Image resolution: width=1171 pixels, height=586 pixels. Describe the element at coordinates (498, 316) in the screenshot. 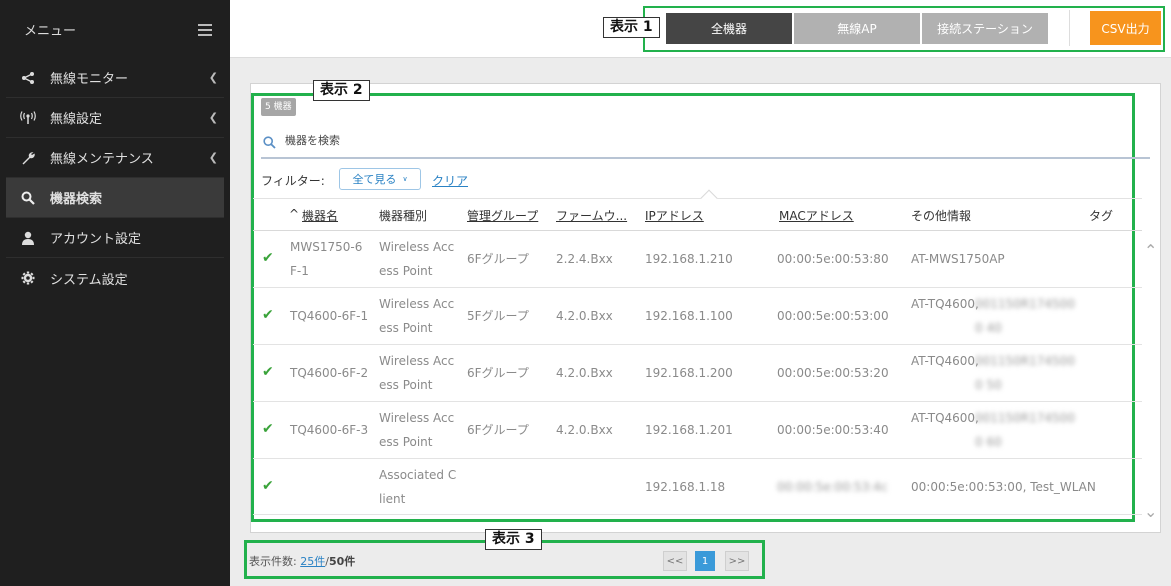

I see `cell-group: 5Fグループ` at that location.